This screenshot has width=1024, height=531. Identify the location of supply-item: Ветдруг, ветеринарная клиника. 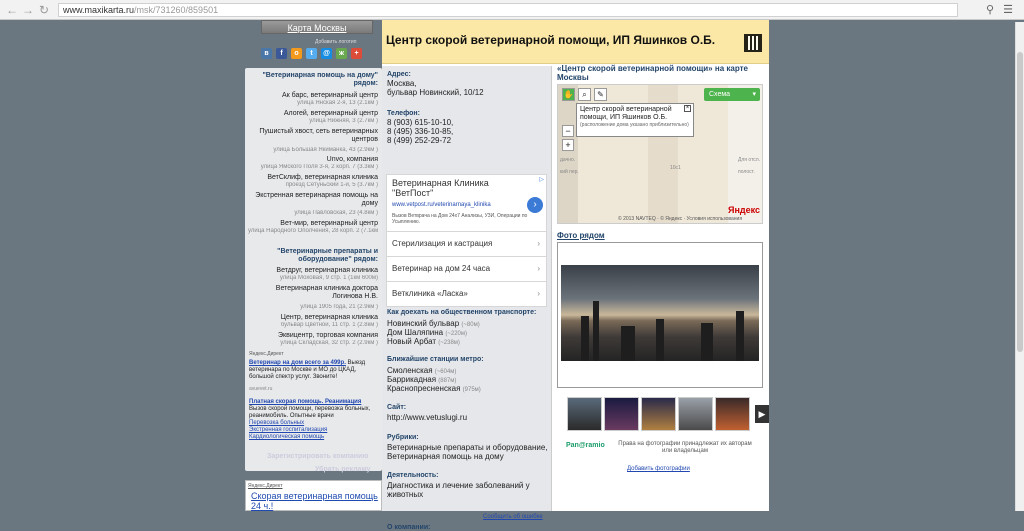
(314, 271).